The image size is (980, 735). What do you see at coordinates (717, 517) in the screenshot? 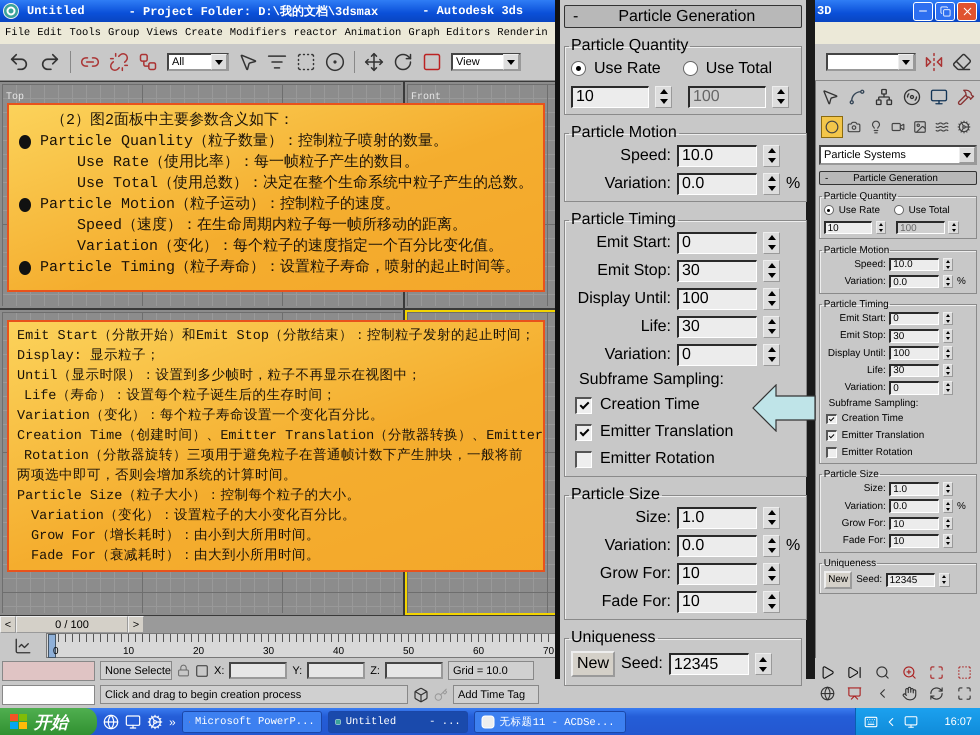
I see `number-field: 1.0` at bounding box center [717, 517].